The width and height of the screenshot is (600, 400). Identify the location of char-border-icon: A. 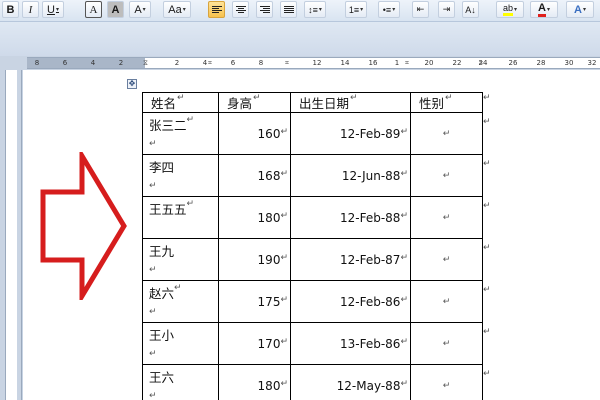
(93, 9).